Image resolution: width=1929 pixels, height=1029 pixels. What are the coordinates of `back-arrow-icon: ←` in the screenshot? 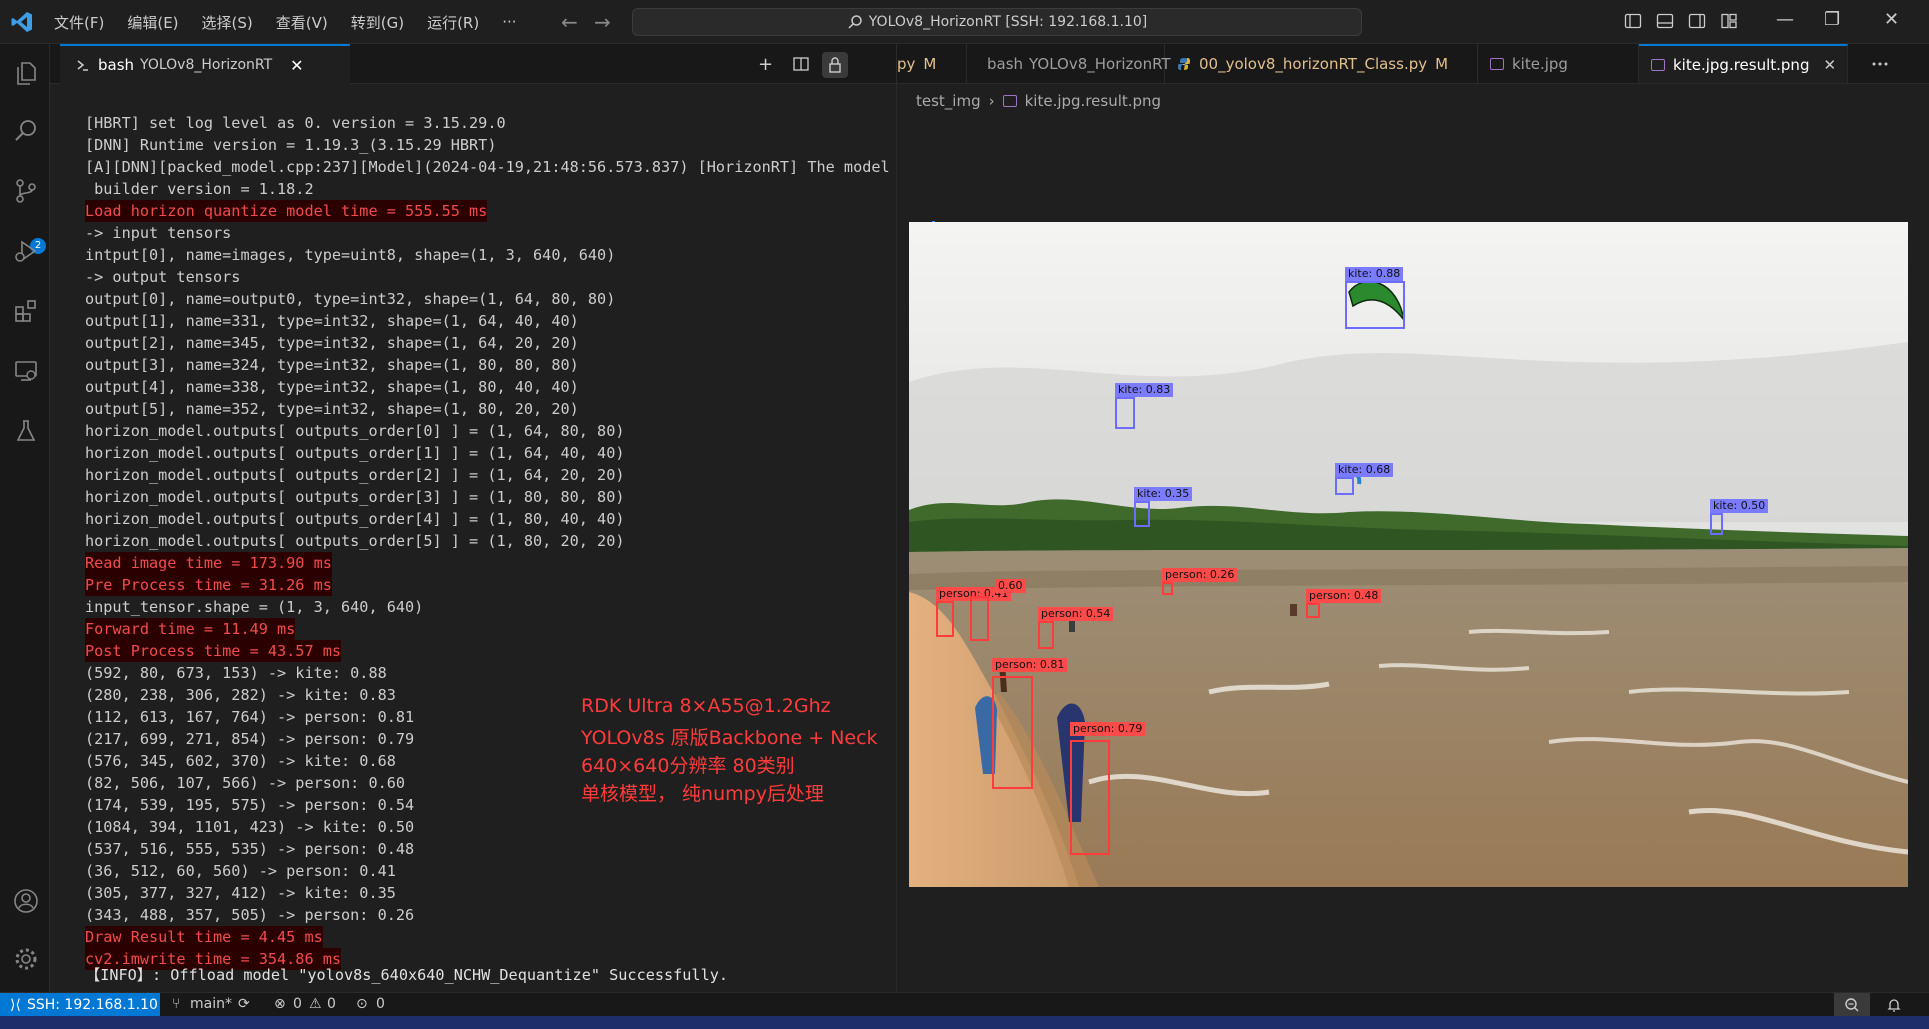 It's located at (569, 22).